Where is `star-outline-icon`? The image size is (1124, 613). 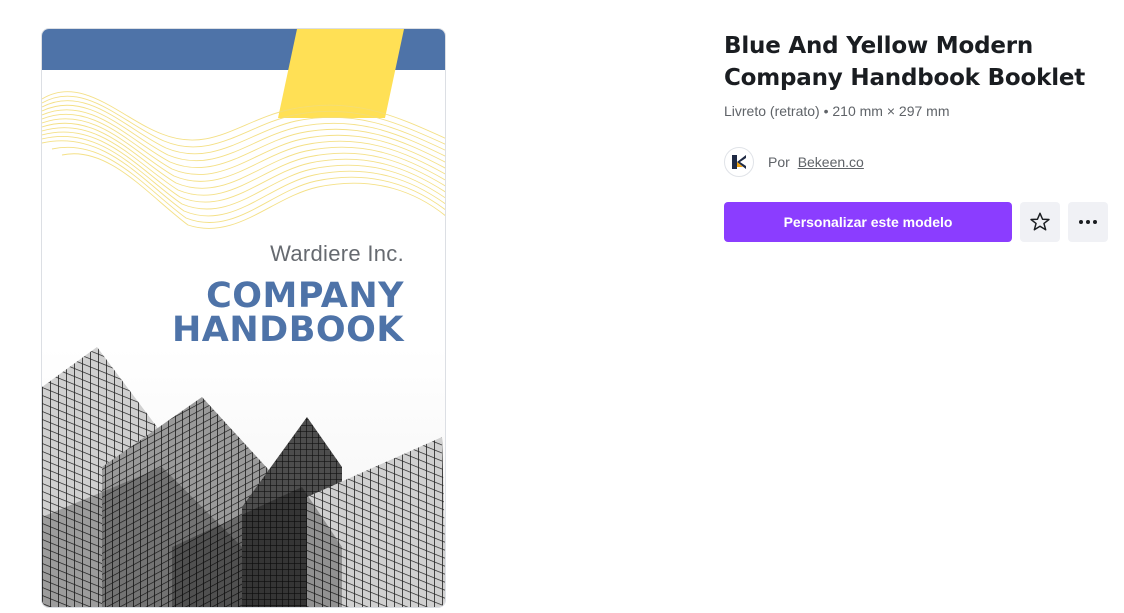
star-outline-icon is located at coordinates (1040, 221).